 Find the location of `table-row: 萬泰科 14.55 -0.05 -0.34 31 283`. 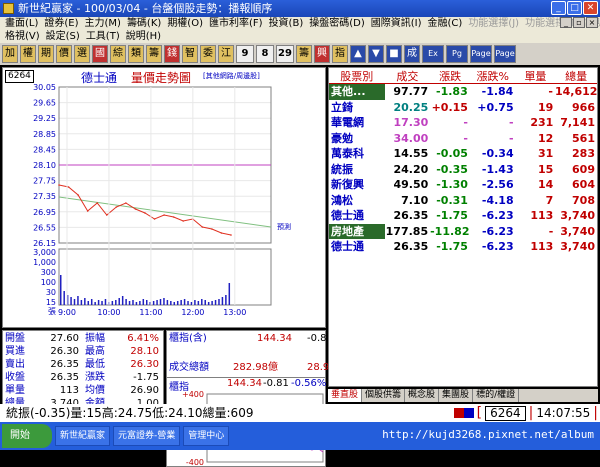

table-row: 萬泰科 14.55 -0.05 -0.34 31 283 is located at coordinates (463, 154).